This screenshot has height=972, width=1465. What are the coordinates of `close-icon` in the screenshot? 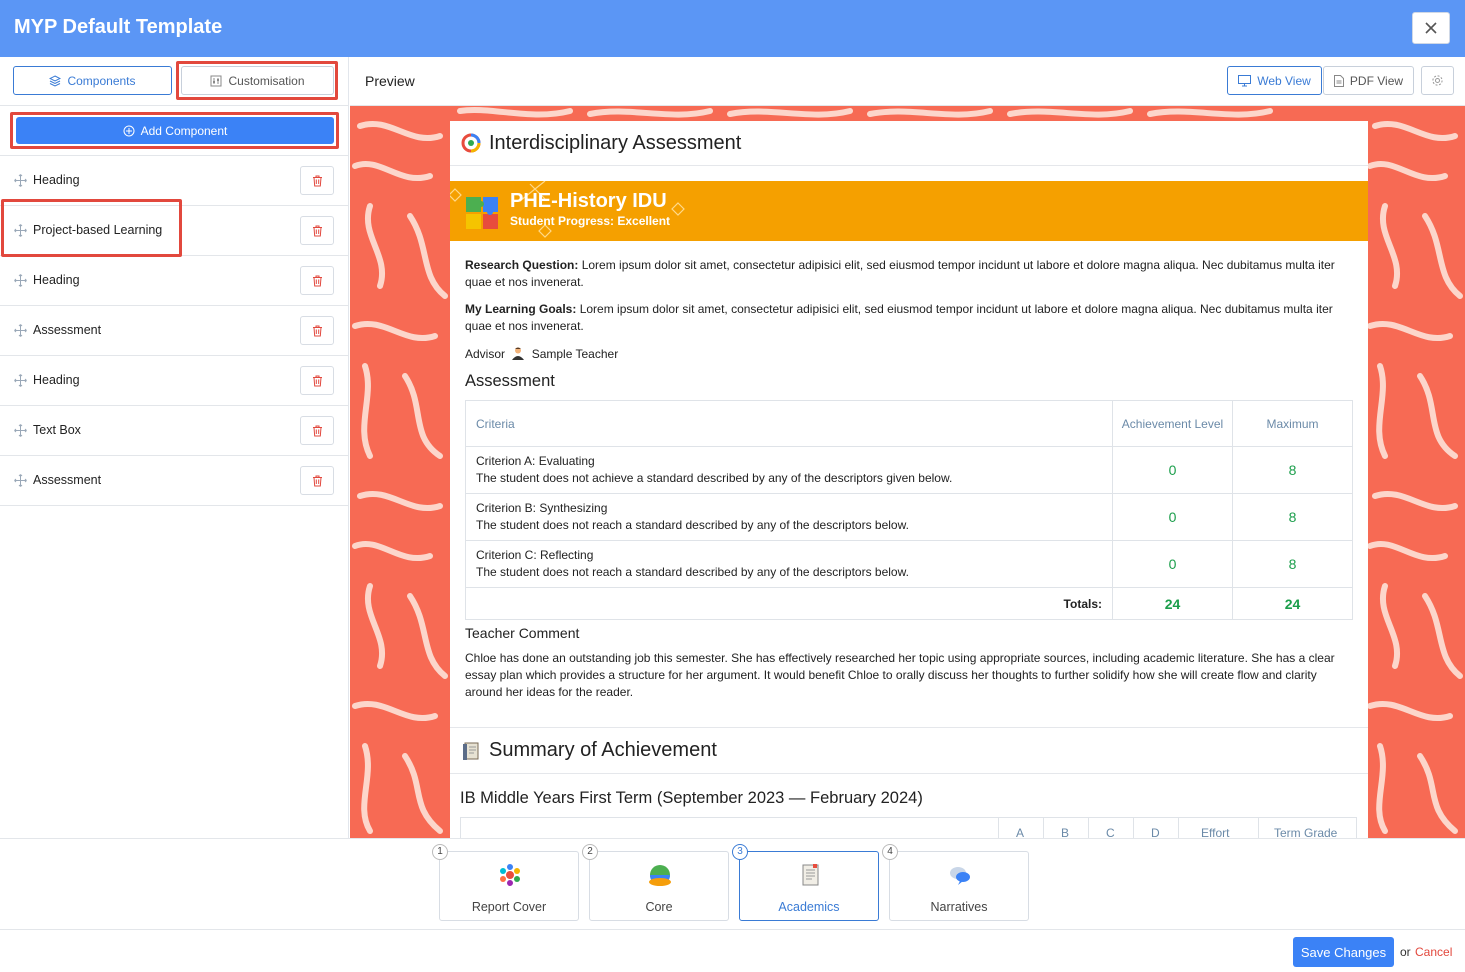 It's located at (1431, 28).